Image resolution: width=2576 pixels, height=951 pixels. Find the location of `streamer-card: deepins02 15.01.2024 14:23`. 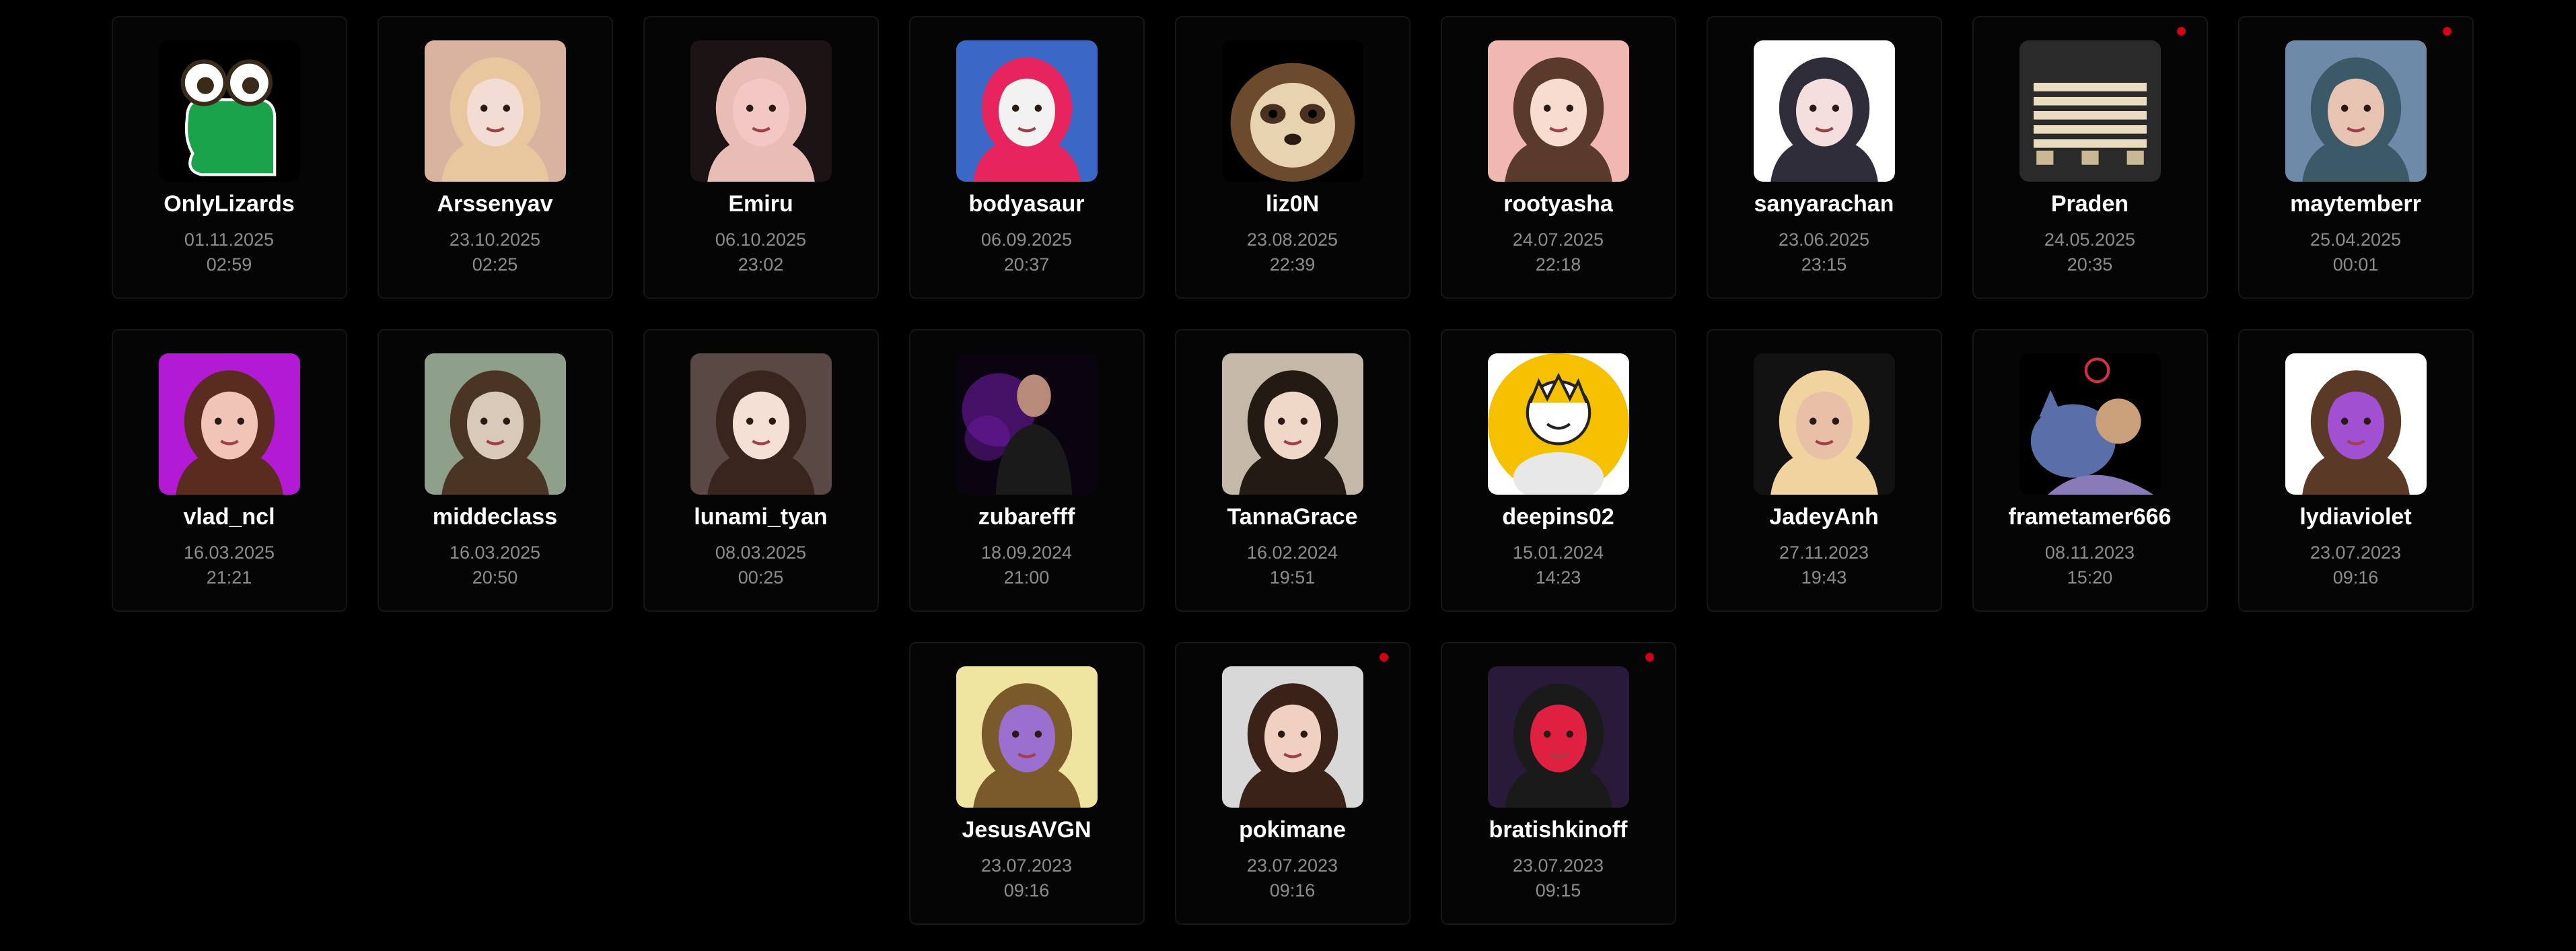

streamer-card: deepins02 15.01.2024 14:23 is located at coordinates (1558, 471).